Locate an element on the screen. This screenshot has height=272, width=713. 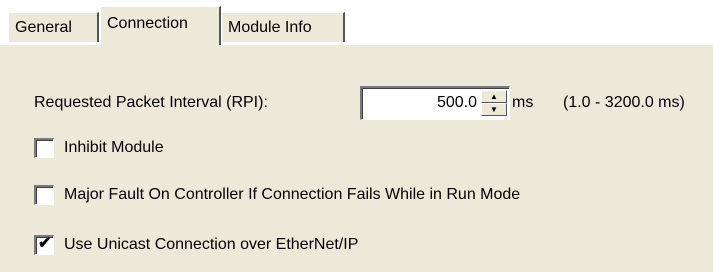
unicast-connection-label: Use Unicast Connection over EtherNet/IP is located at coordinates (211, 245).